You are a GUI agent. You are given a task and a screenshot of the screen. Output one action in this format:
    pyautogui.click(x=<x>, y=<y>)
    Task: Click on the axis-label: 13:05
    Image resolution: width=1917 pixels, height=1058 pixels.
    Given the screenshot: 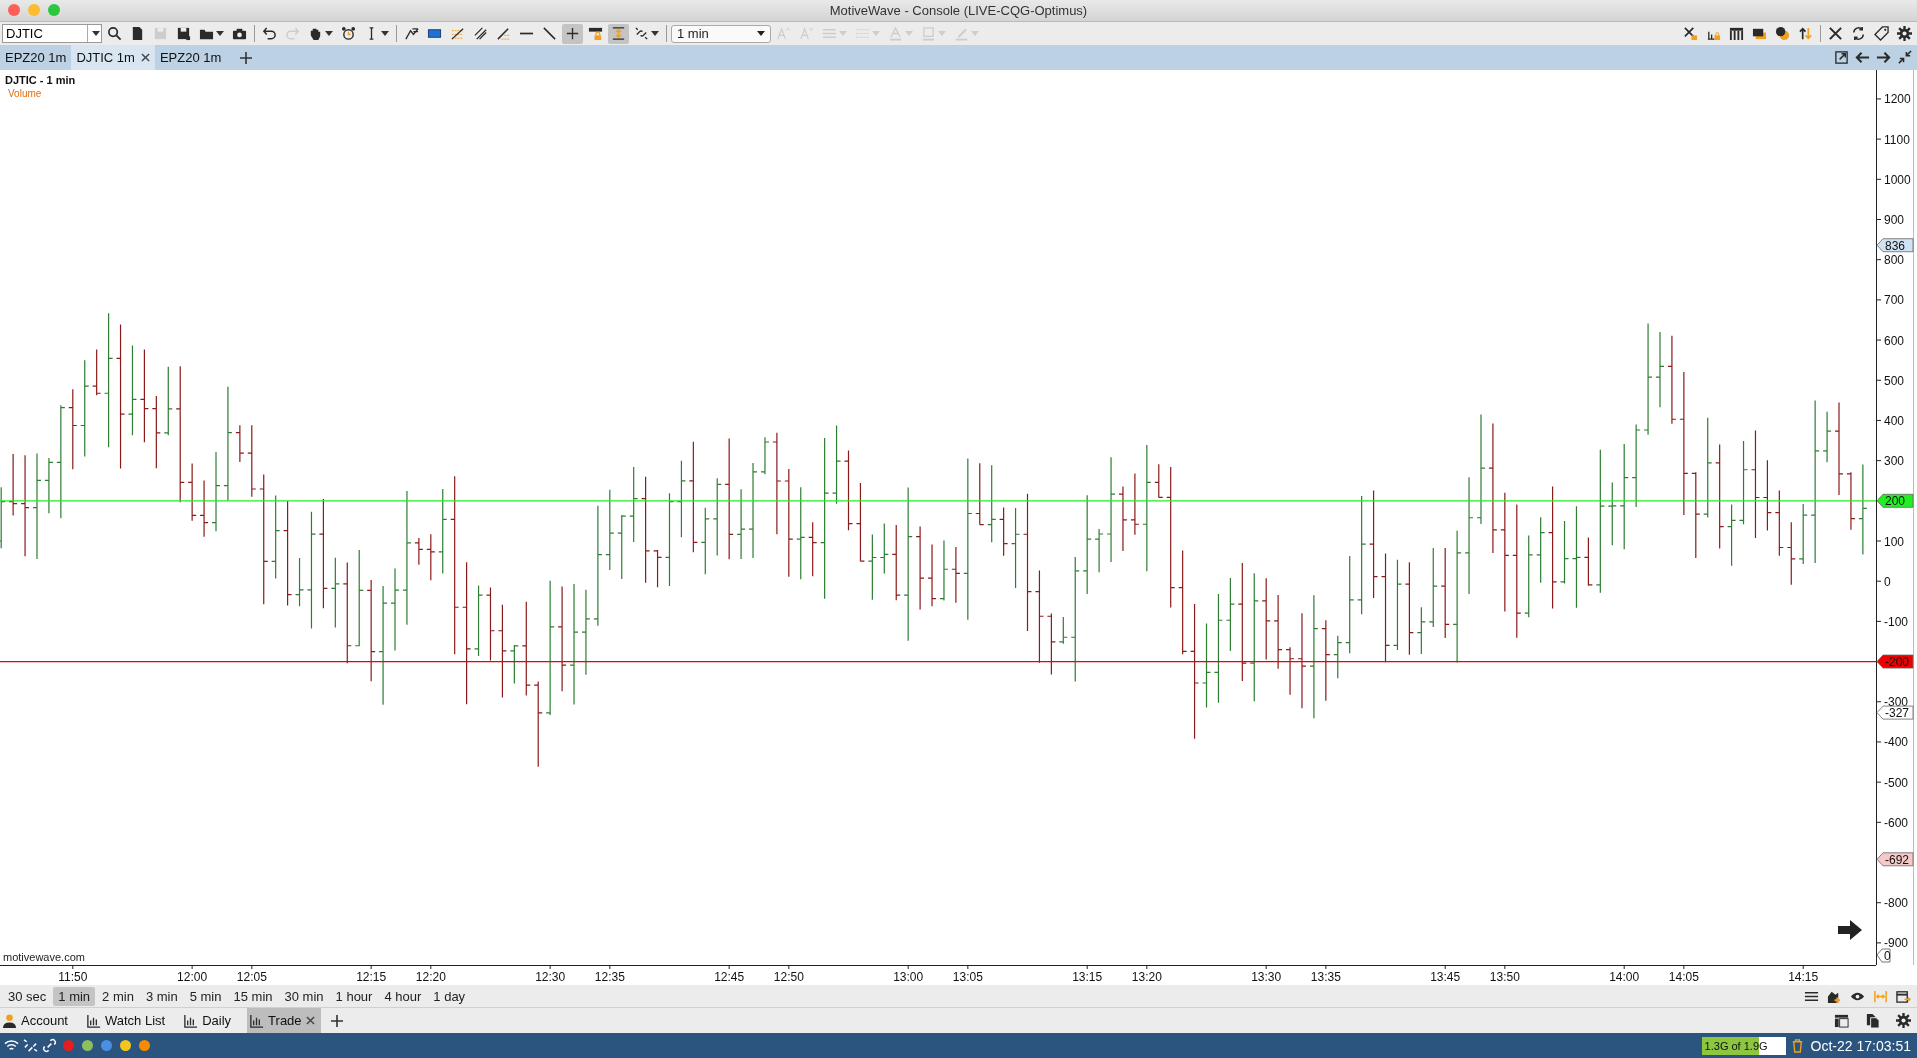 What is the action you would take?
    pyautogui.click(x=967, y=977)
    